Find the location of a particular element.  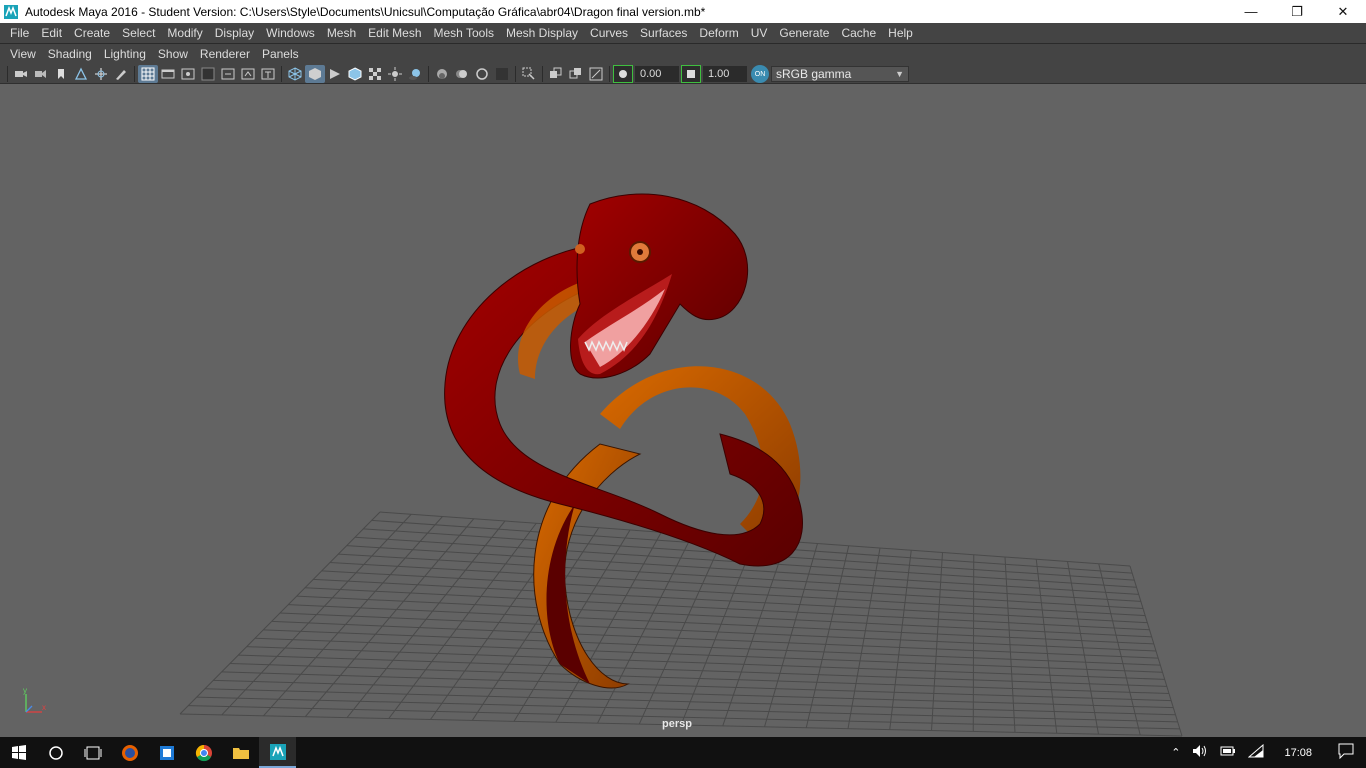

bookmark-icon is located at coordinates (61, 74).